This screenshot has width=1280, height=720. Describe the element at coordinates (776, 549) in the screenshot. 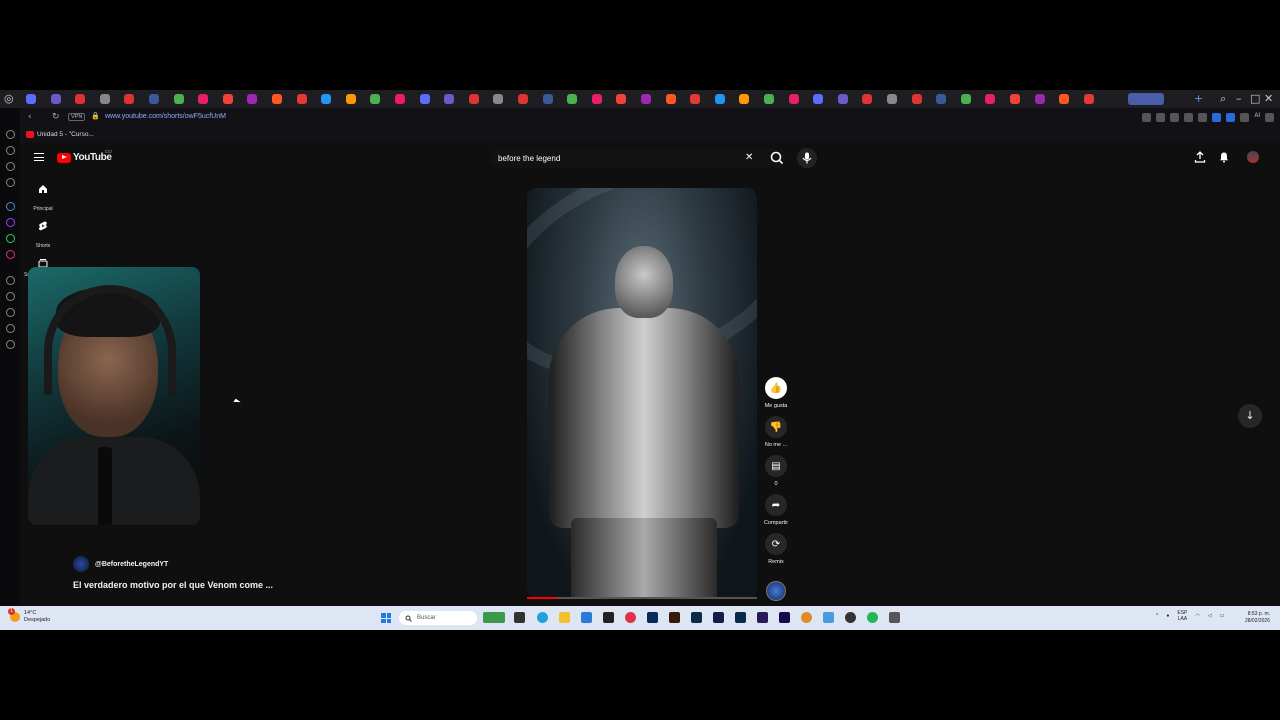

I see `remix-button: ⟳ Remix` at that location.